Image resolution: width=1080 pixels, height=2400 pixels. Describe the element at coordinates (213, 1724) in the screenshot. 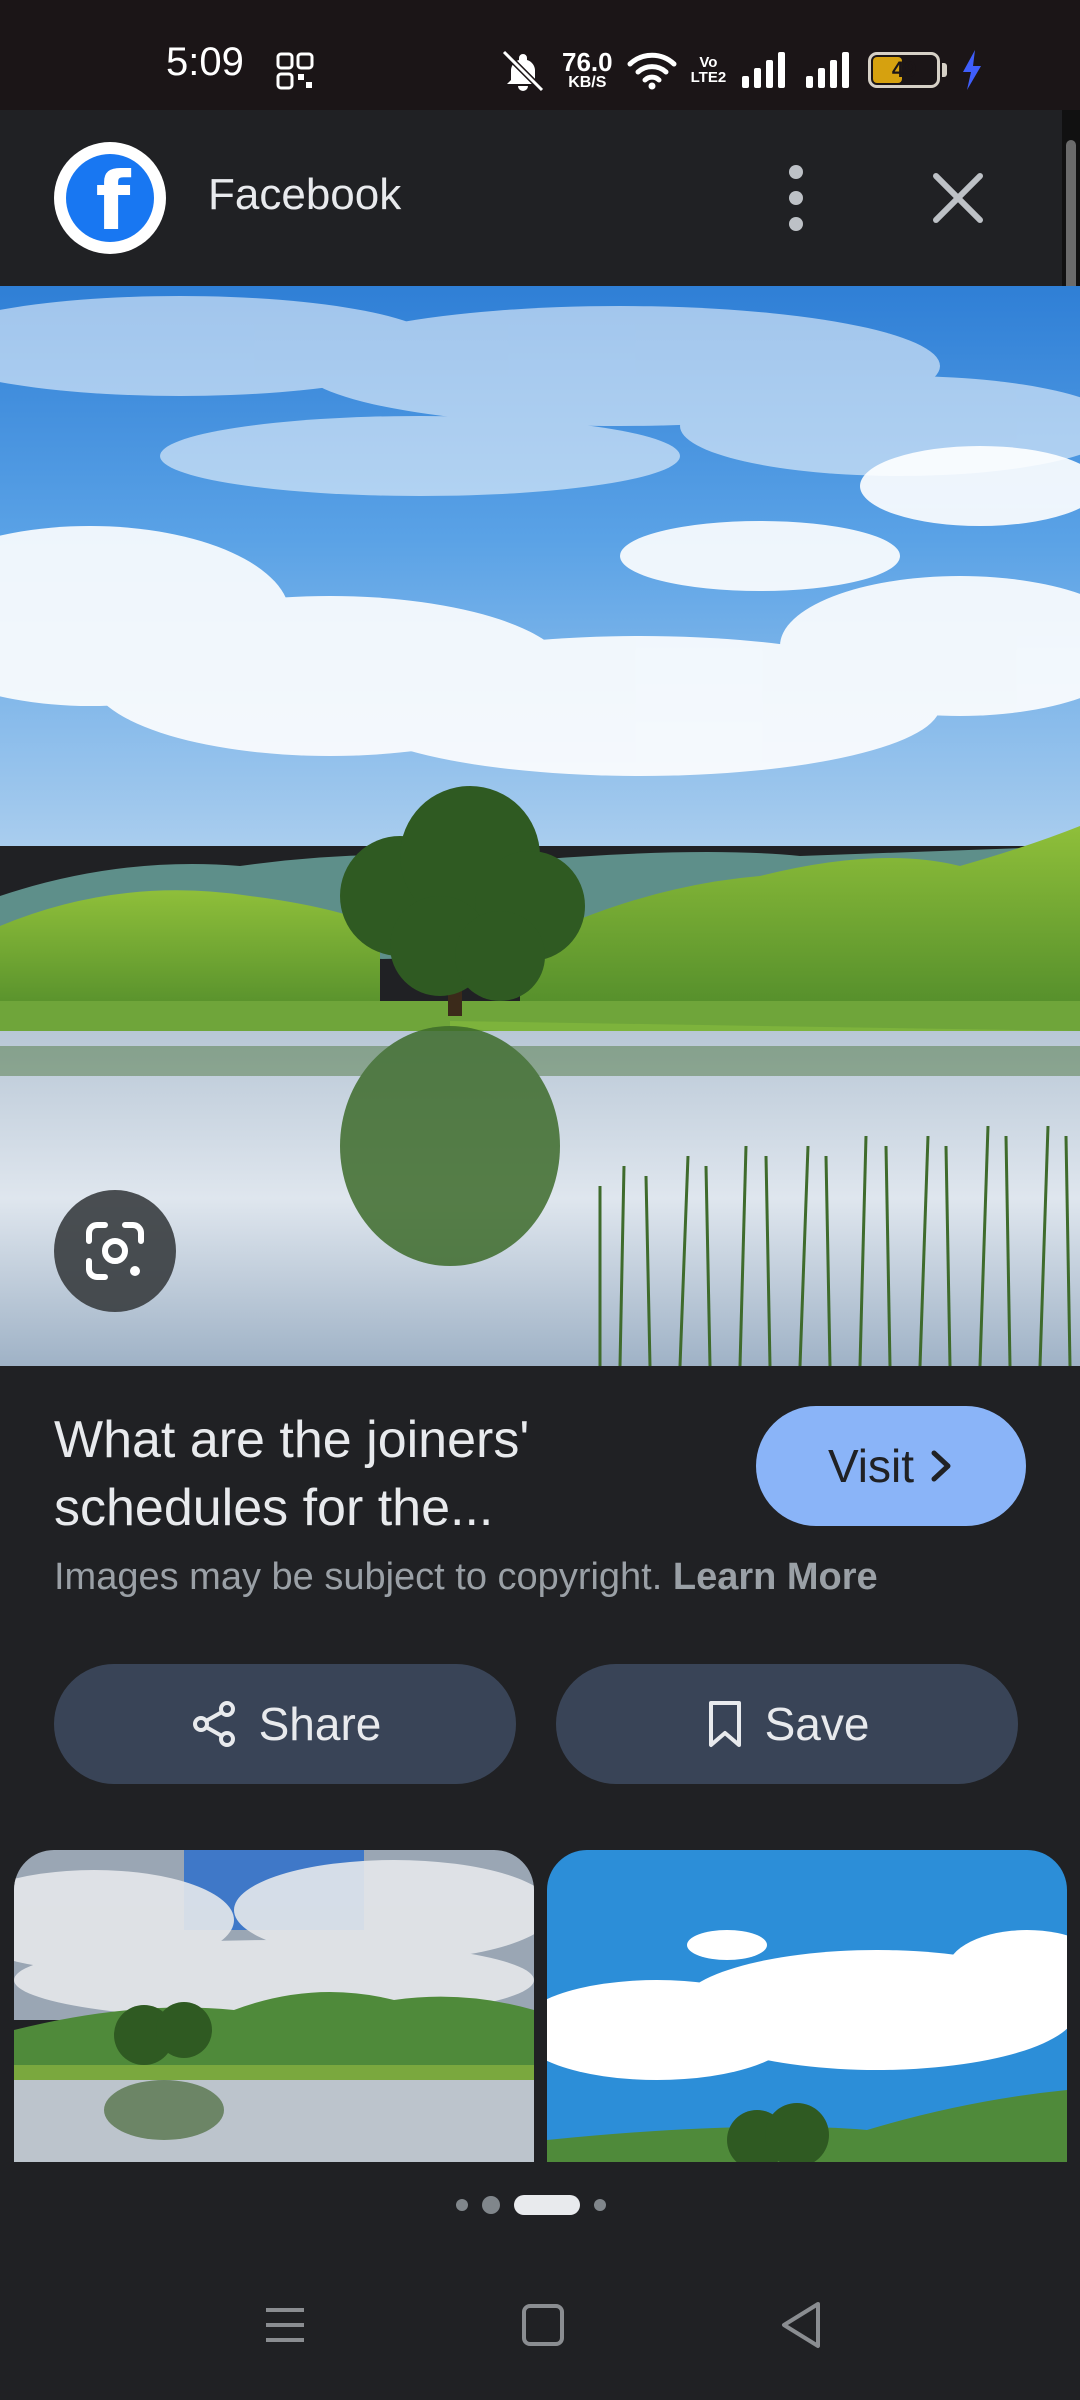

I see `share-icon` at that location.